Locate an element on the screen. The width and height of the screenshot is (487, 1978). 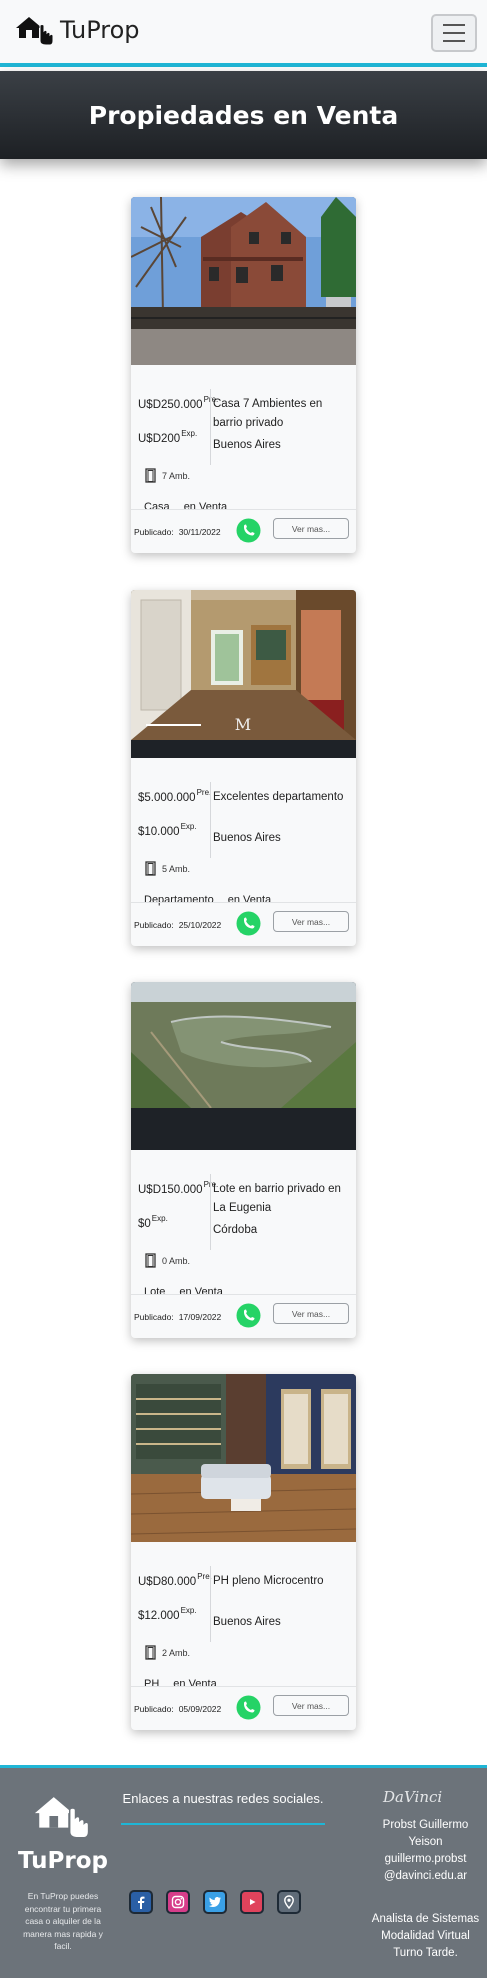
brand-link: TuProp is located at coordinates (77, 30).